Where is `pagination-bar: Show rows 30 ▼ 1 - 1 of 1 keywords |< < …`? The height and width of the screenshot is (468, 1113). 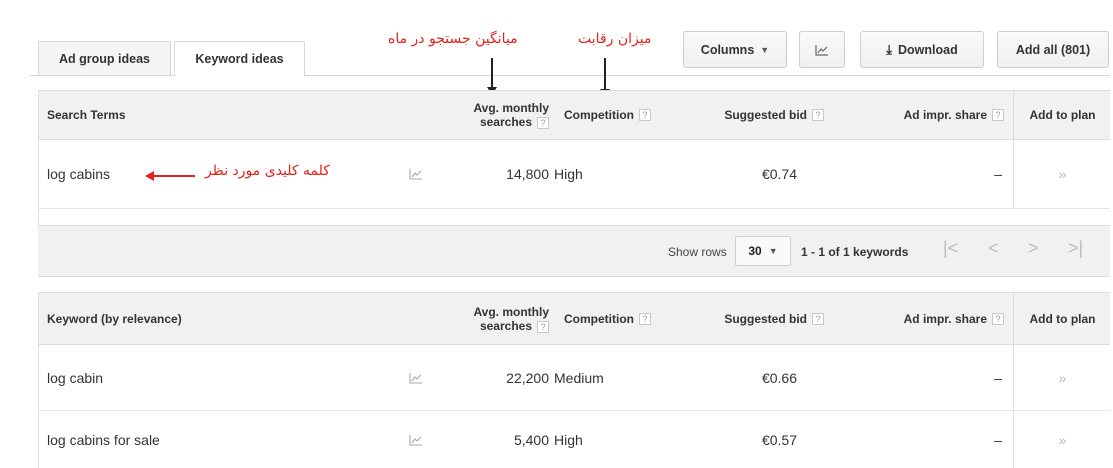 pagination-bar: Show rows 30 ▼ 1 - 1 of 1 keywords |< < … is located at coordinates (574, 251).